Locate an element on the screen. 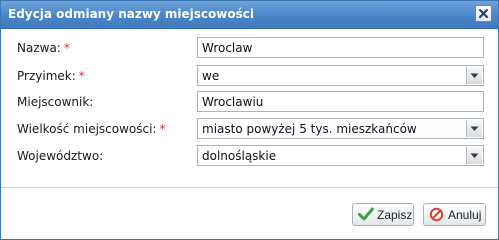  nazwa-input: Wroclaw is located at coordinates (340, 47).